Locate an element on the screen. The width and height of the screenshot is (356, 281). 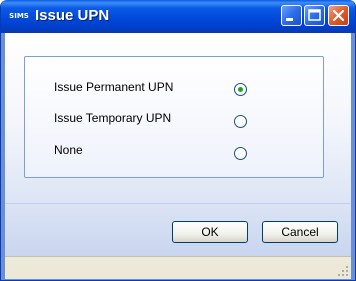
resize-grip-icon is located at coordinates (343, 271).